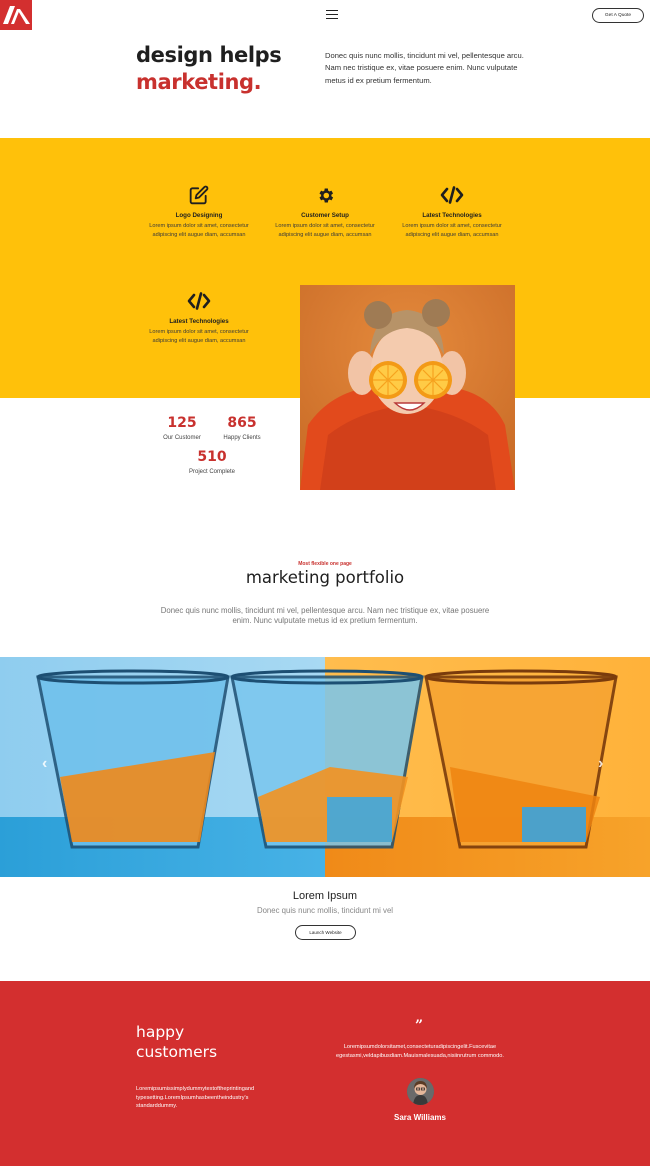 This screenshot has height=1166, width=650. I want to click on testimonials-title-line2: customers, so click(177, 1051).